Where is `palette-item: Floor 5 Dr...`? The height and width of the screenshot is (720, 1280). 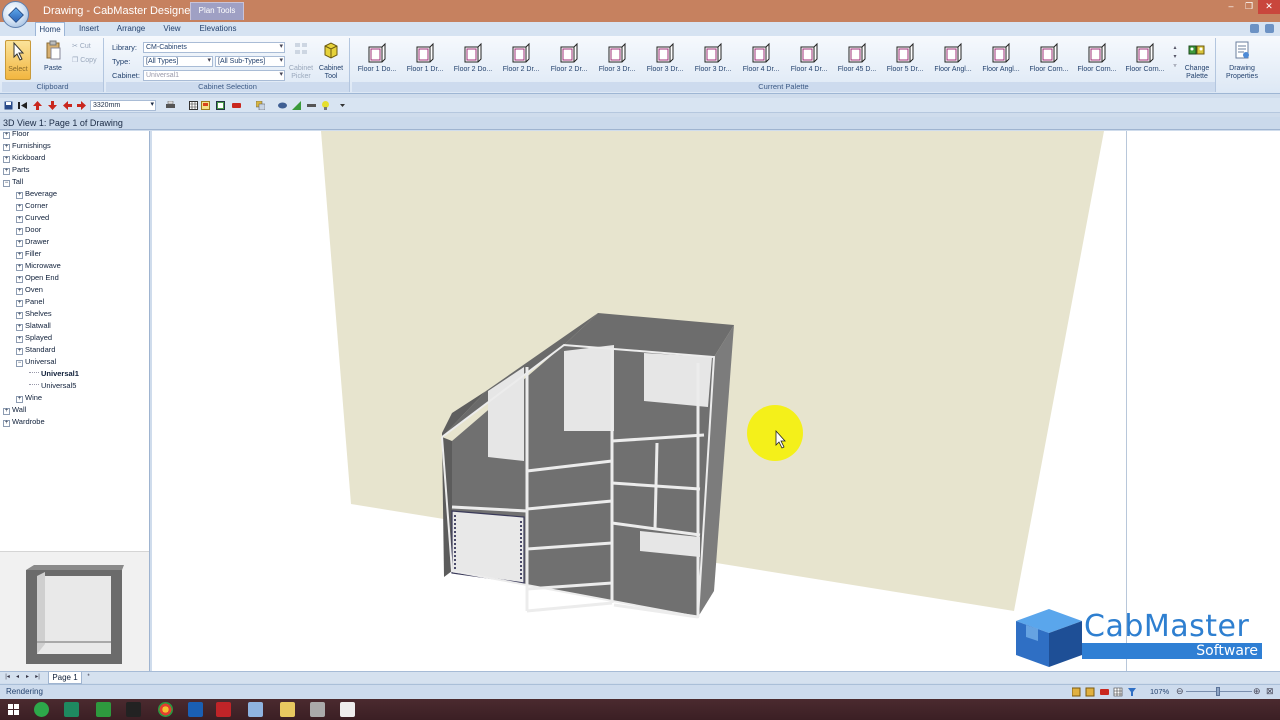 palette-item: Floor 5 Dr... is located at coordinates (905, 57).